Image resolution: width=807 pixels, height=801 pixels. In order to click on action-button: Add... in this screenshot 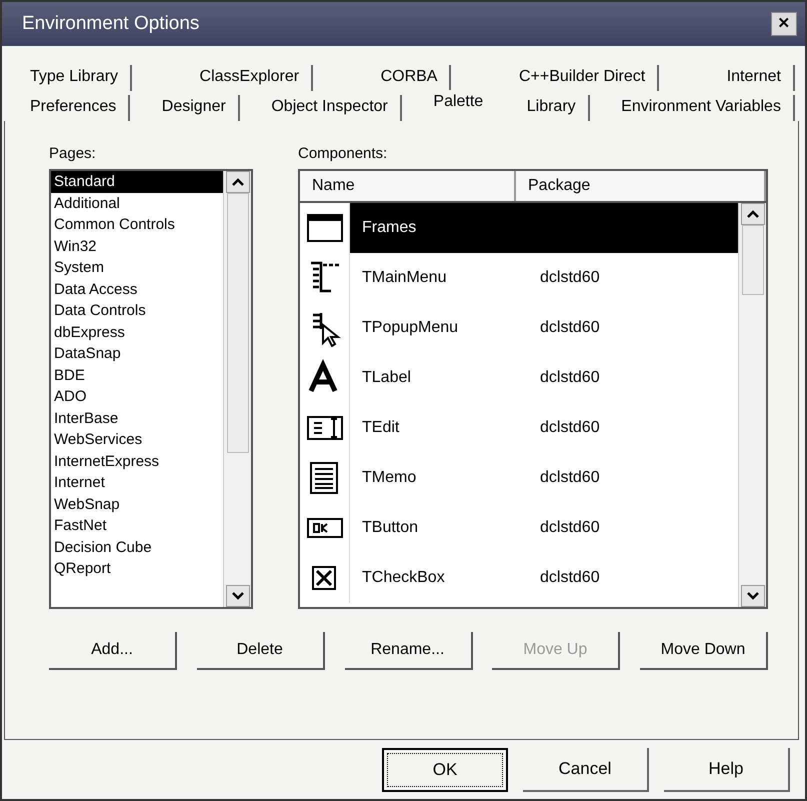, I will do `click(113, 651)`.